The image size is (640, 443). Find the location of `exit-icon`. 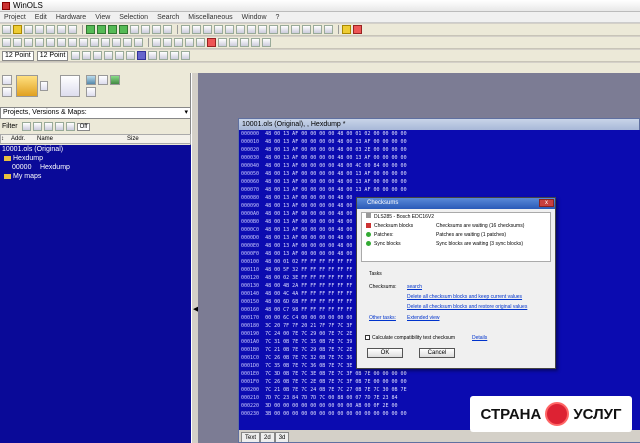

exit-icon is located at coordinates (357, 29).